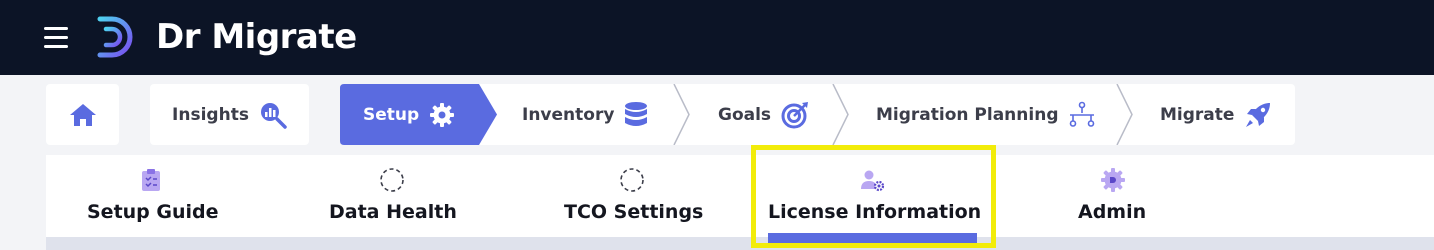 This screenshot has height=250, width=1434. I want to click on step-migrate: Migrate, so click(1216, 114).